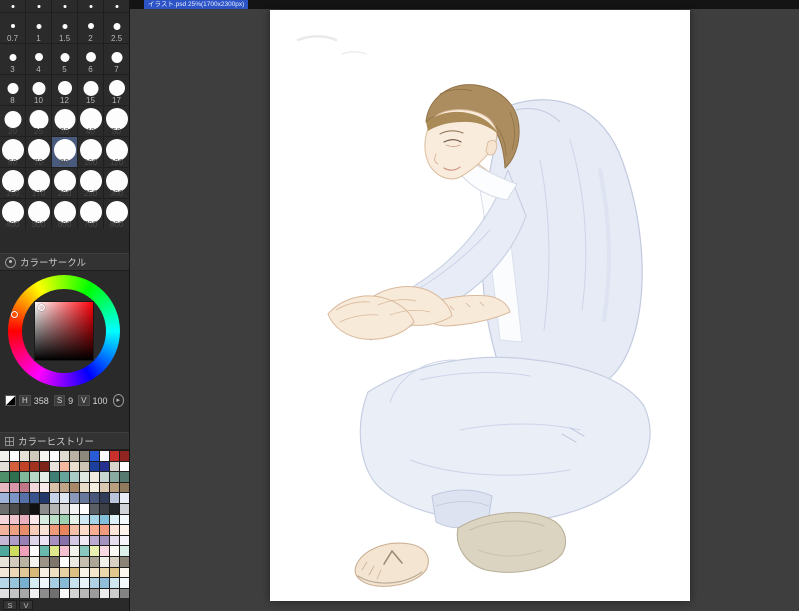 The width and height of the screenshot is (799, 611). I want to click on brush-size-cell: 50, so click(116, 121).